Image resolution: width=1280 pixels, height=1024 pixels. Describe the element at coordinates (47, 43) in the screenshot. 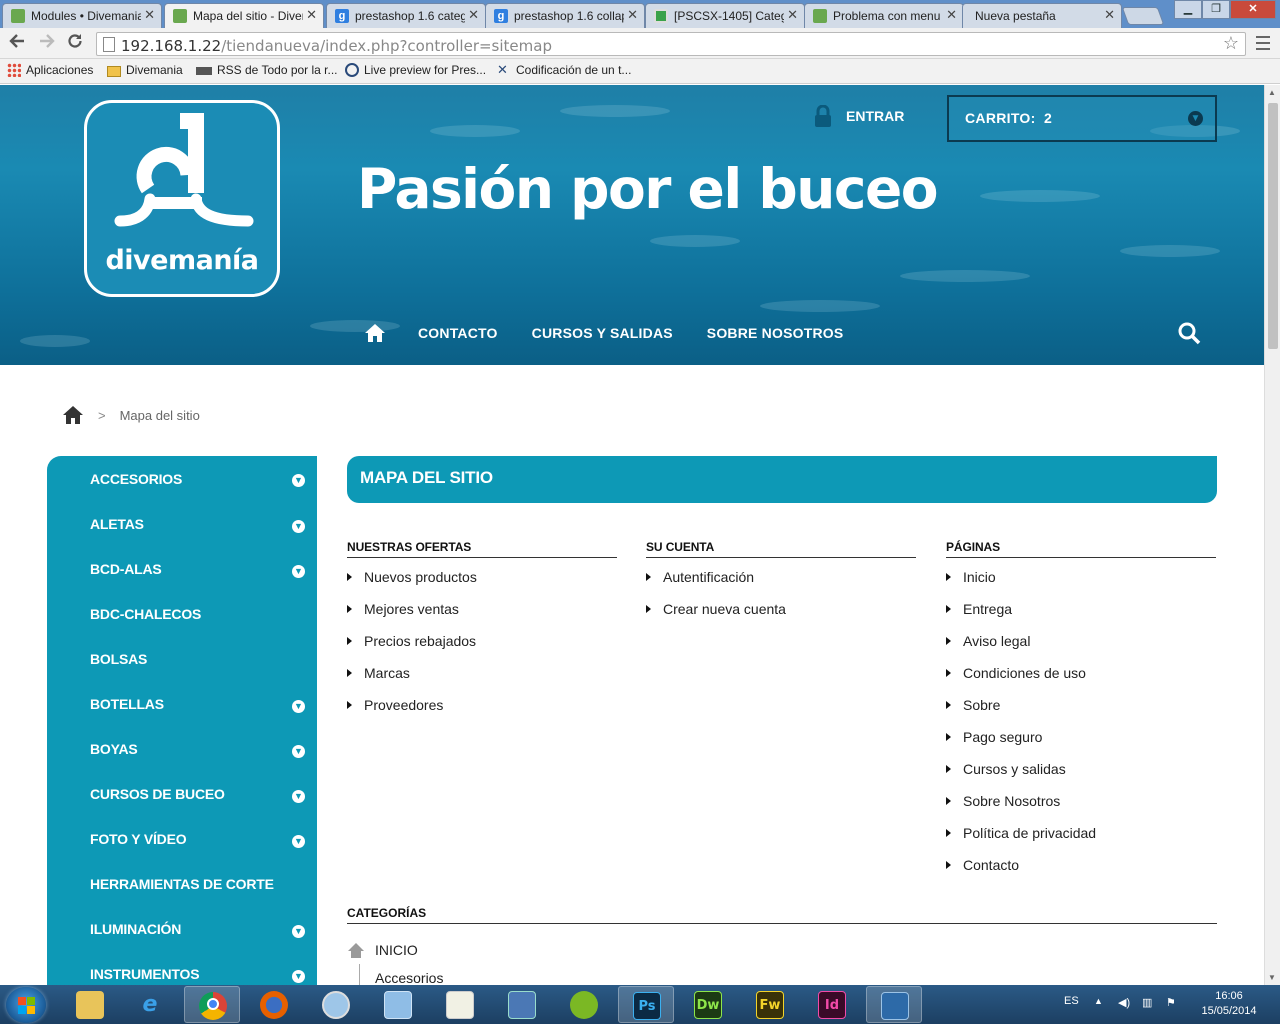

I see `forward-button` at that location.